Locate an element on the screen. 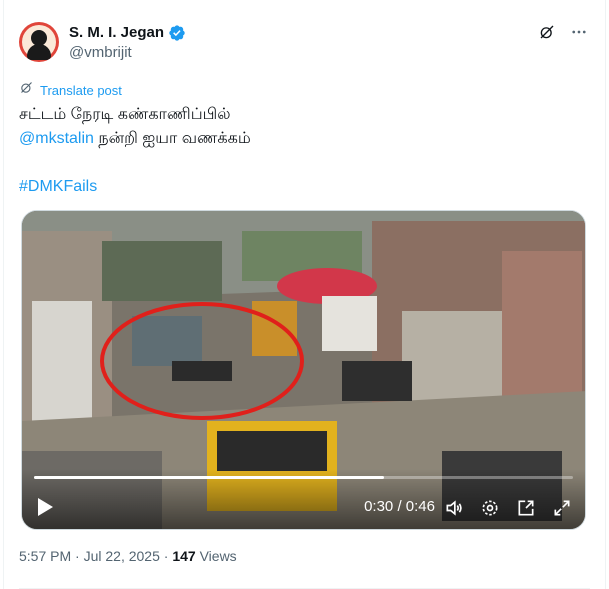  tweet-meta: 5:57 PM · Jul 22, 2025 · 147 Views is located at coordinates (128, 556).